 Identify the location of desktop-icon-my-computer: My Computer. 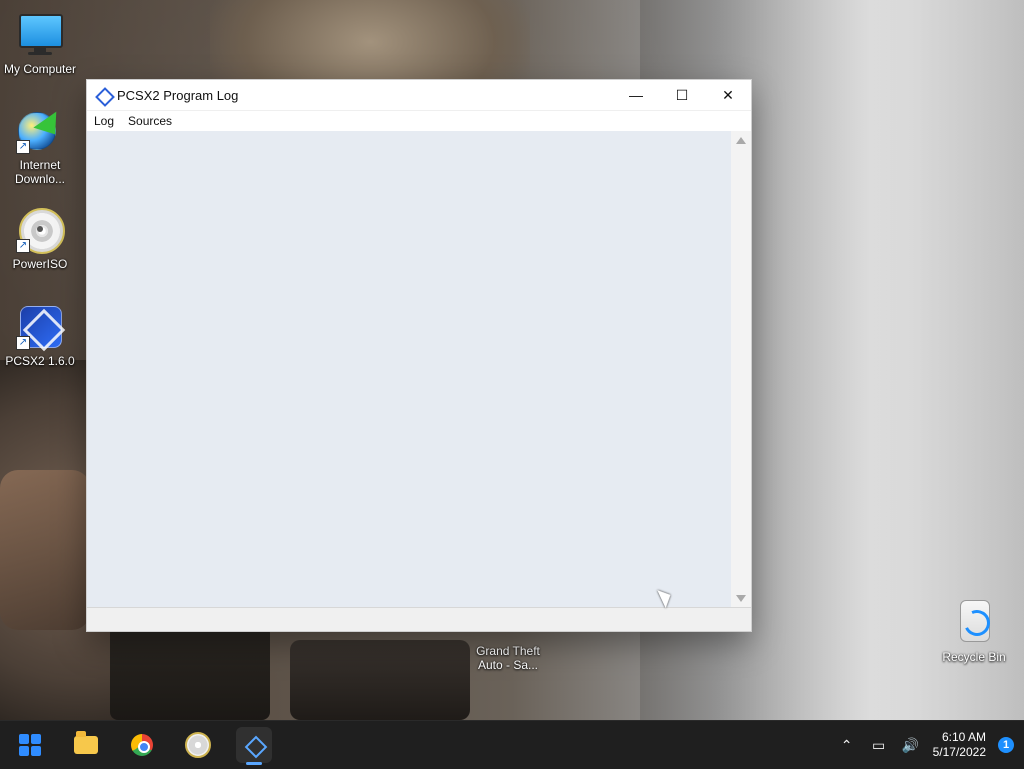
(40, 43).